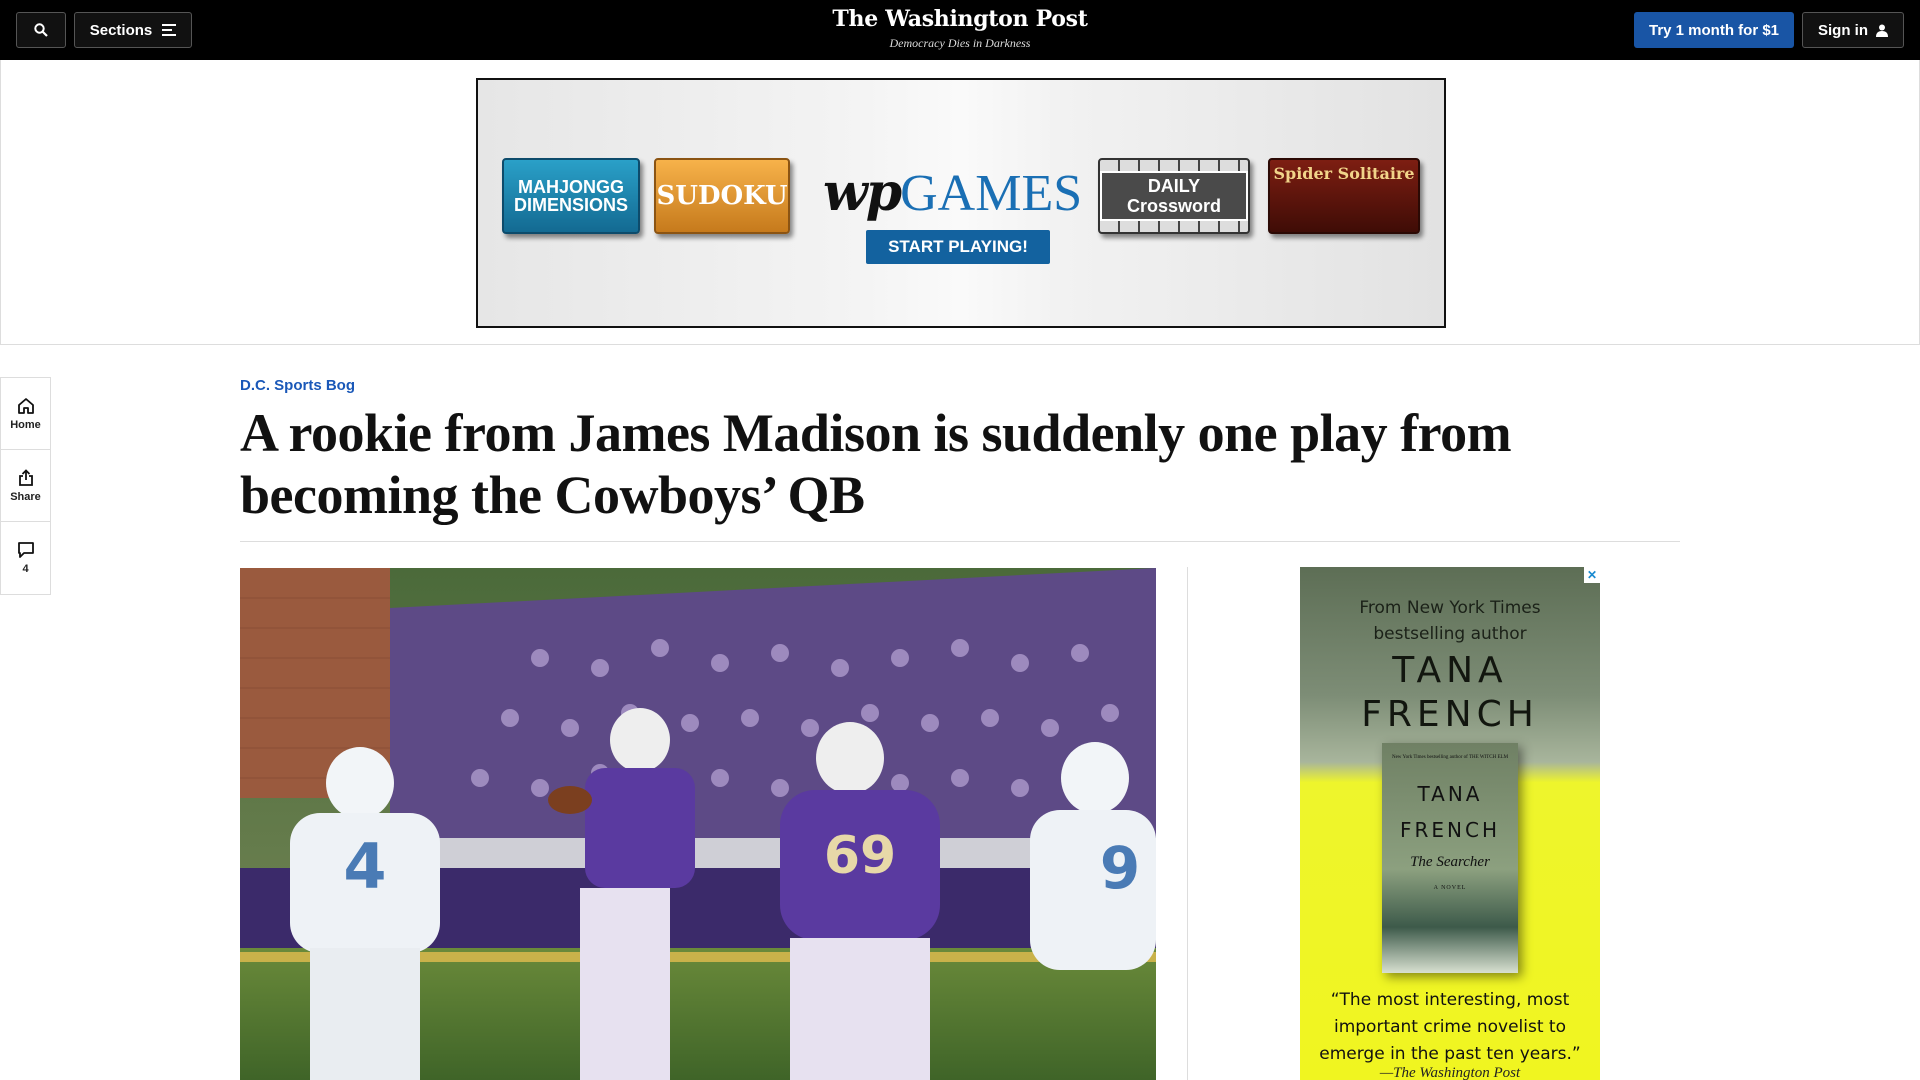  I want to click on book-cover-author1: TANA, so click(1450, 794).